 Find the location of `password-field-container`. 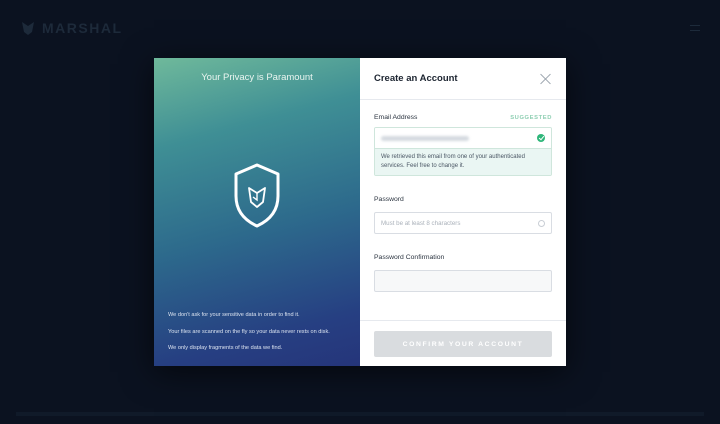

password-field-container is located at coordinates (463, 223).